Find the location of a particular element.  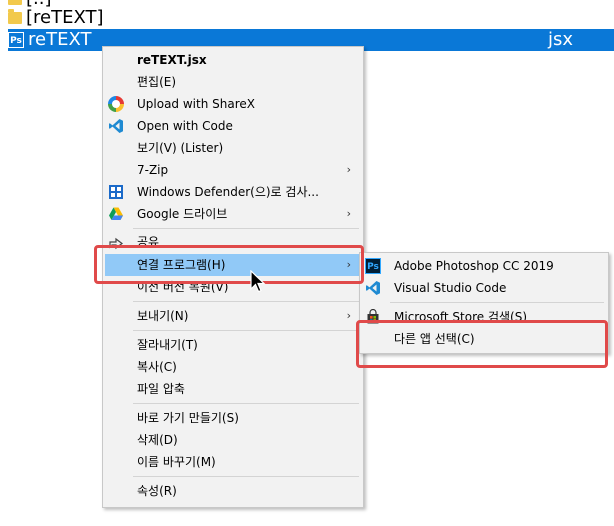

menu-item-delete: 삭제(D) is located at coordinates (233, 440).